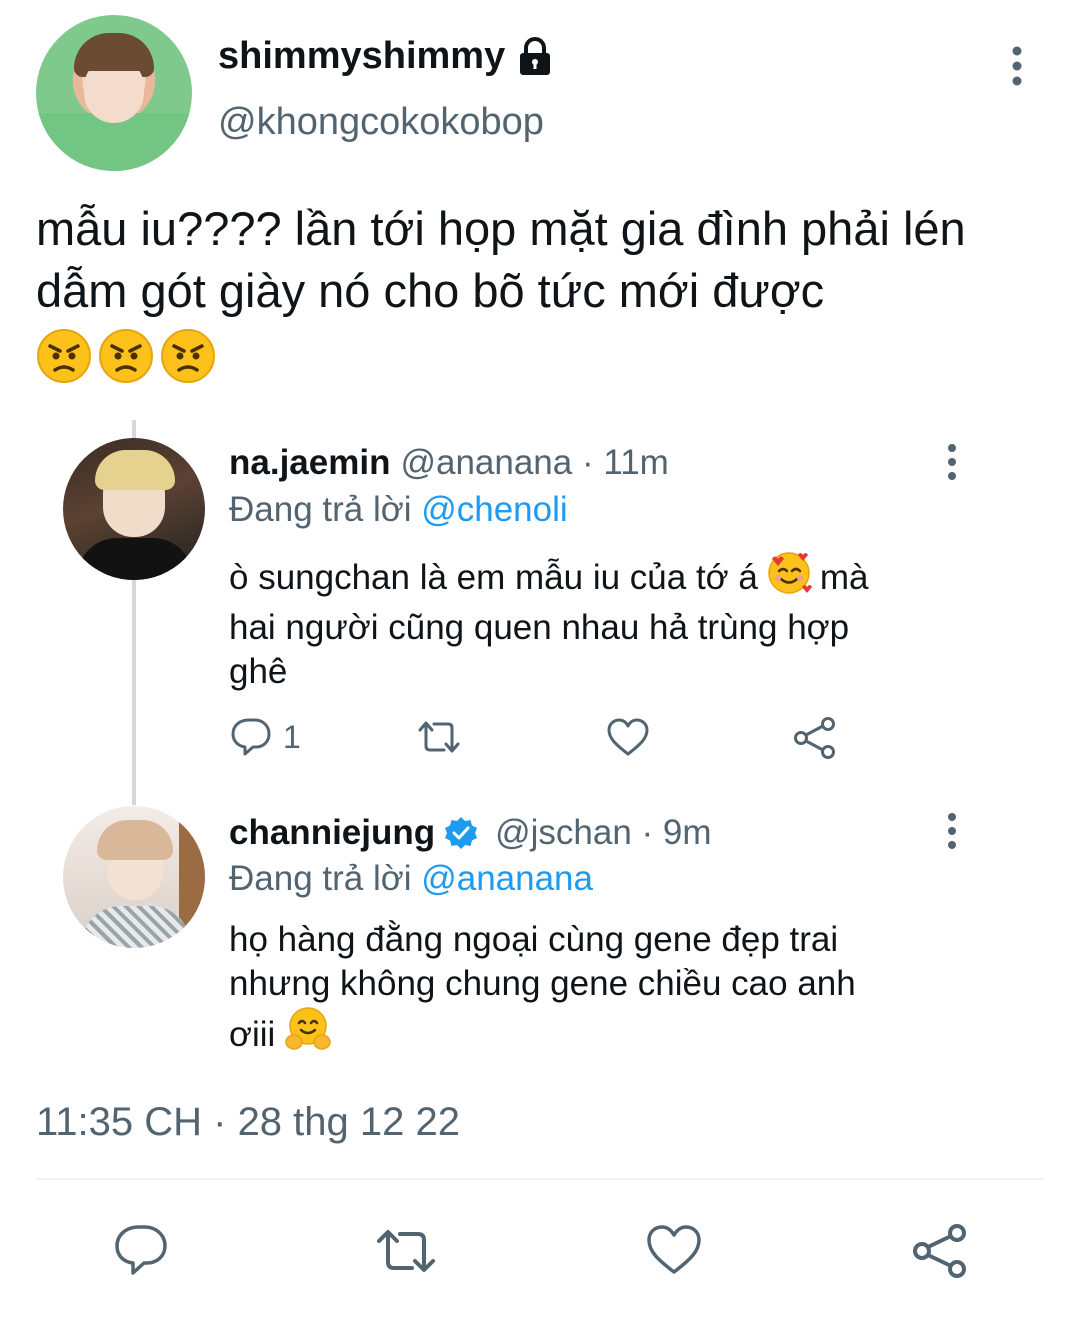 The height and width of the screenshot is (1325, 1080). What do you see at coordinates (534, 463) in the screenshot?
I see `reply-meta: @ananana · 11m` at bounding box center [534, 463].